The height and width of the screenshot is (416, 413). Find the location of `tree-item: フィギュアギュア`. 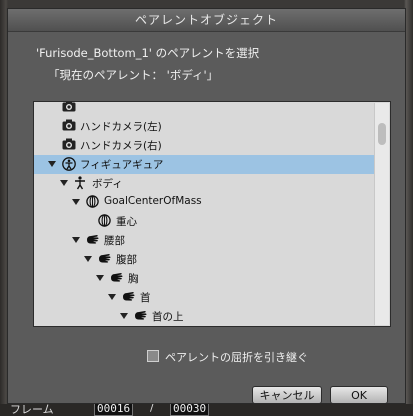

tree-item: フィギュアギュア is located at coordinates (204, 164).